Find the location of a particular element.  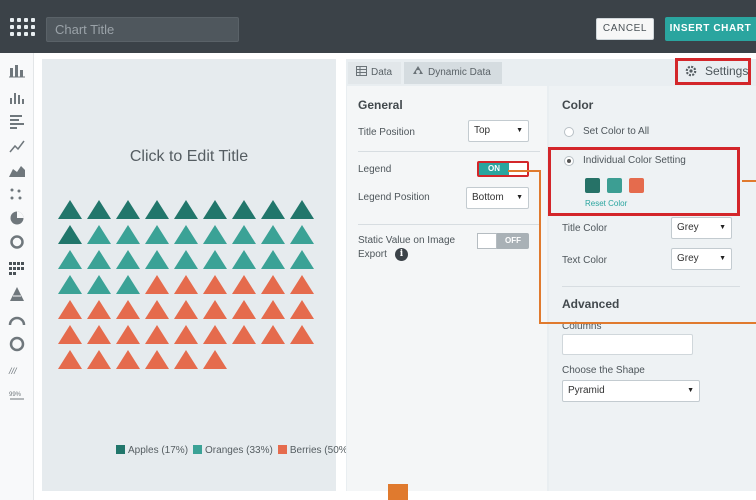

advanced-heading: Advanced is located at coordinates (591, 304).